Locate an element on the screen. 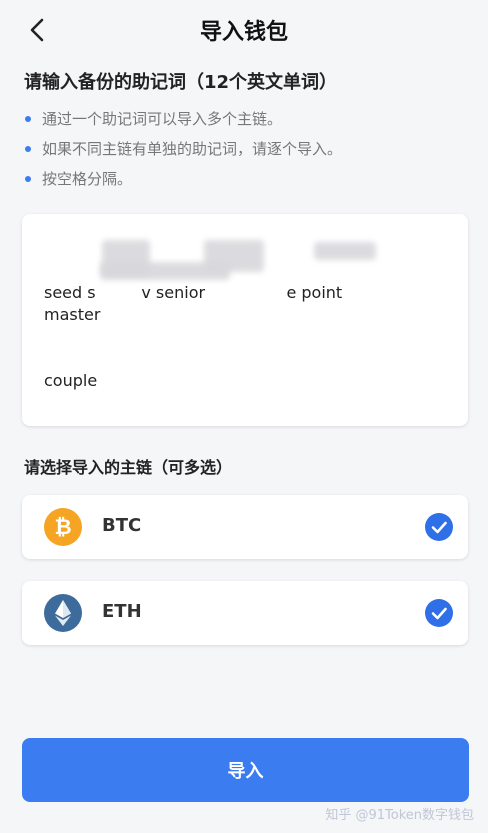 Image resolution: width=488 pixels, height=833 pixels. tip-item: 按空格分隔。 is located at coordinates (183, 183).